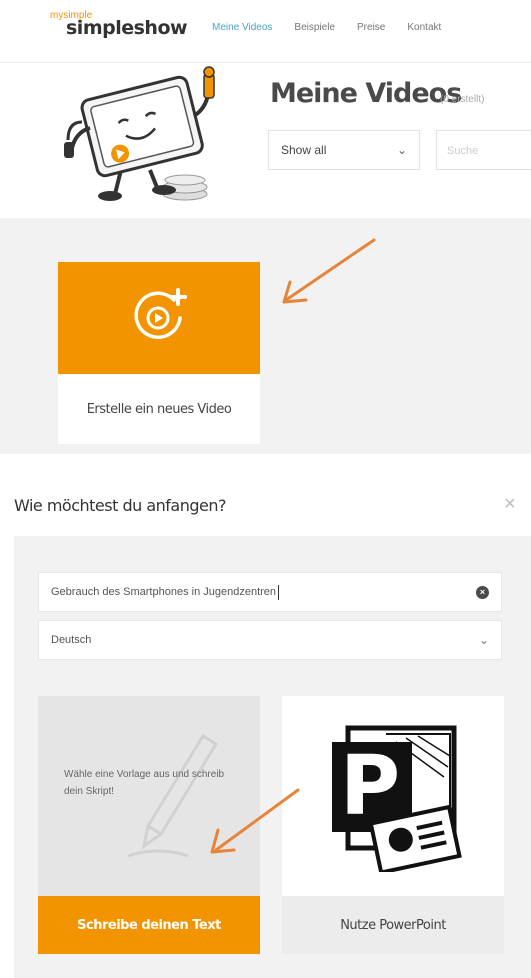  I want to click on option-powerpoint-body: P, so click(393, 796).